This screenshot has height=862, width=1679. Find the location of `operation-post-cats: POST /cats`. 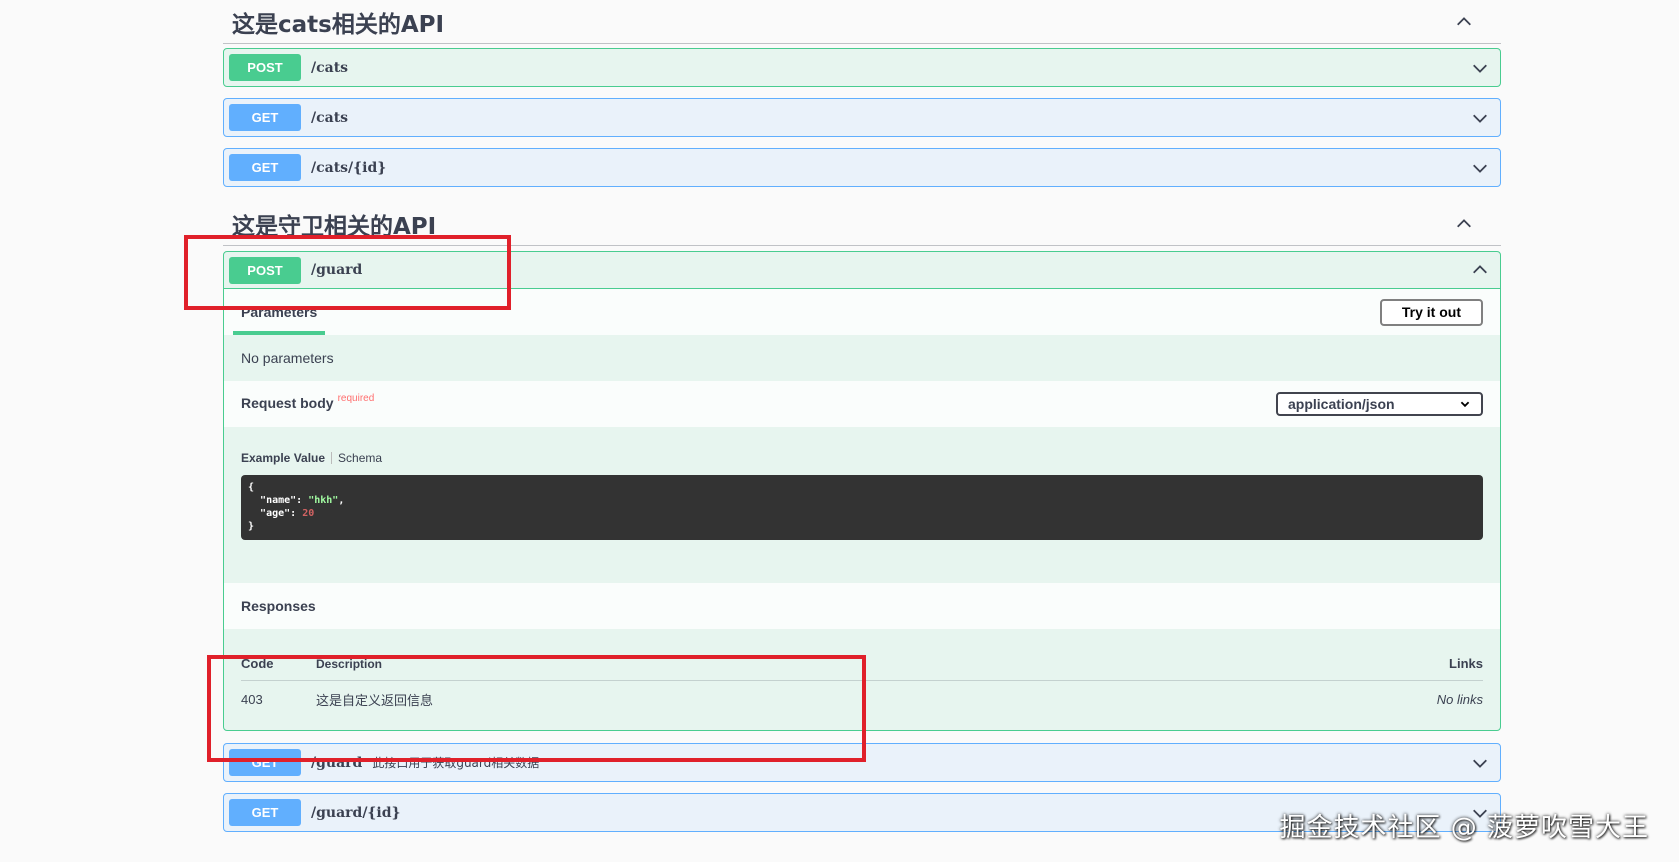

operation-post-cats: POST /cats is located at coordinates (862, 67).